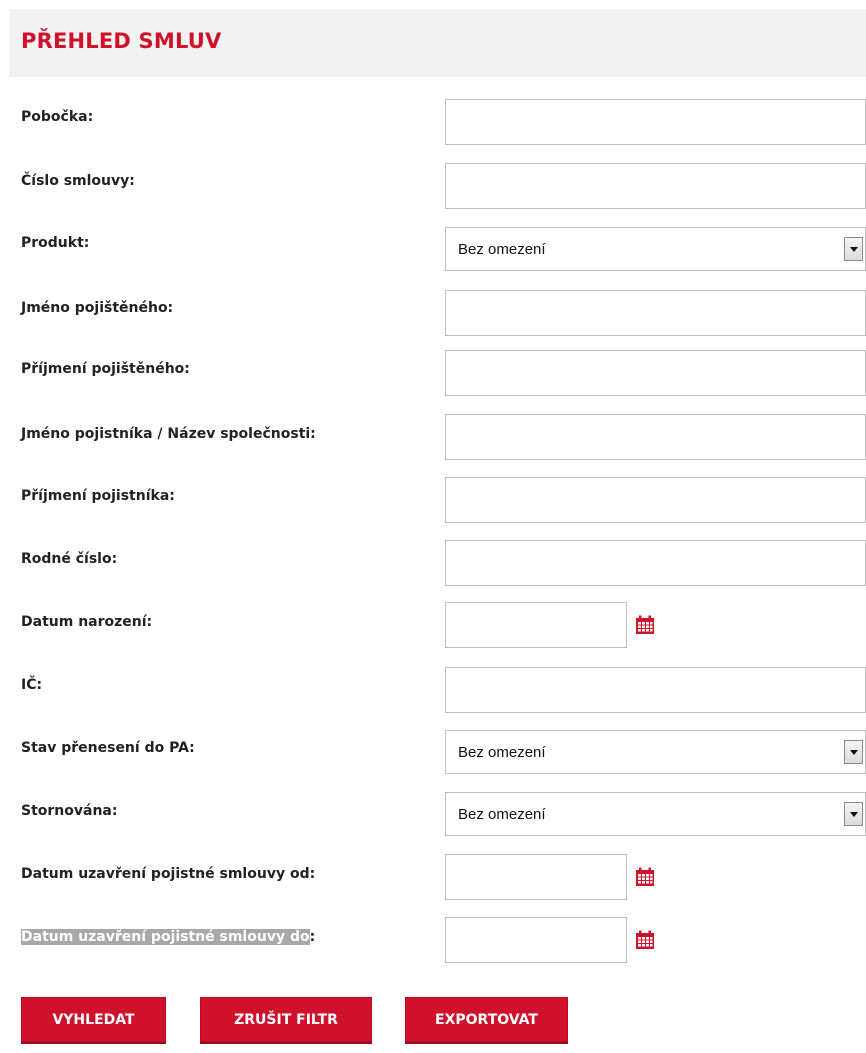 This screenshot has height=1053, width=866. Describe the element at coordinates (655, 814) in the screenshot. I see `cancelled-select: Bez omezení` at that location.